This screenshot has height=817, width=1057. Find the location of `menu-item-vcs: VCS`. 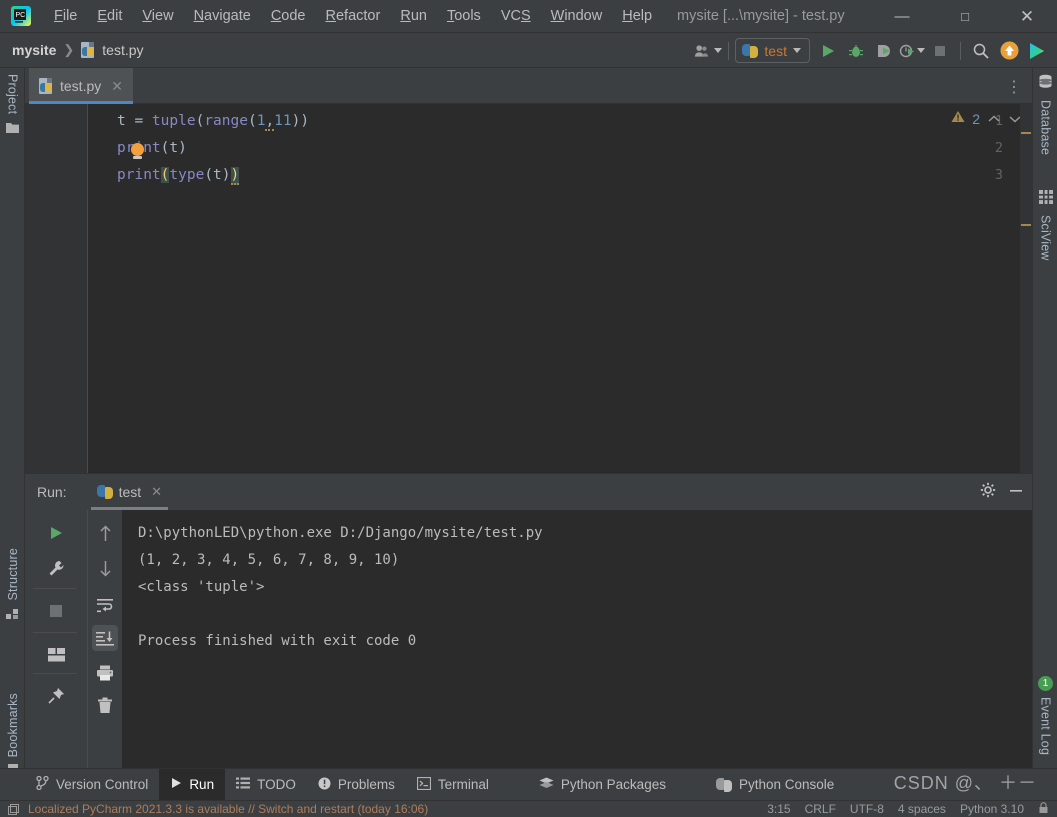

menu-item-vcs: VCS is located at coordinates (516, 16).